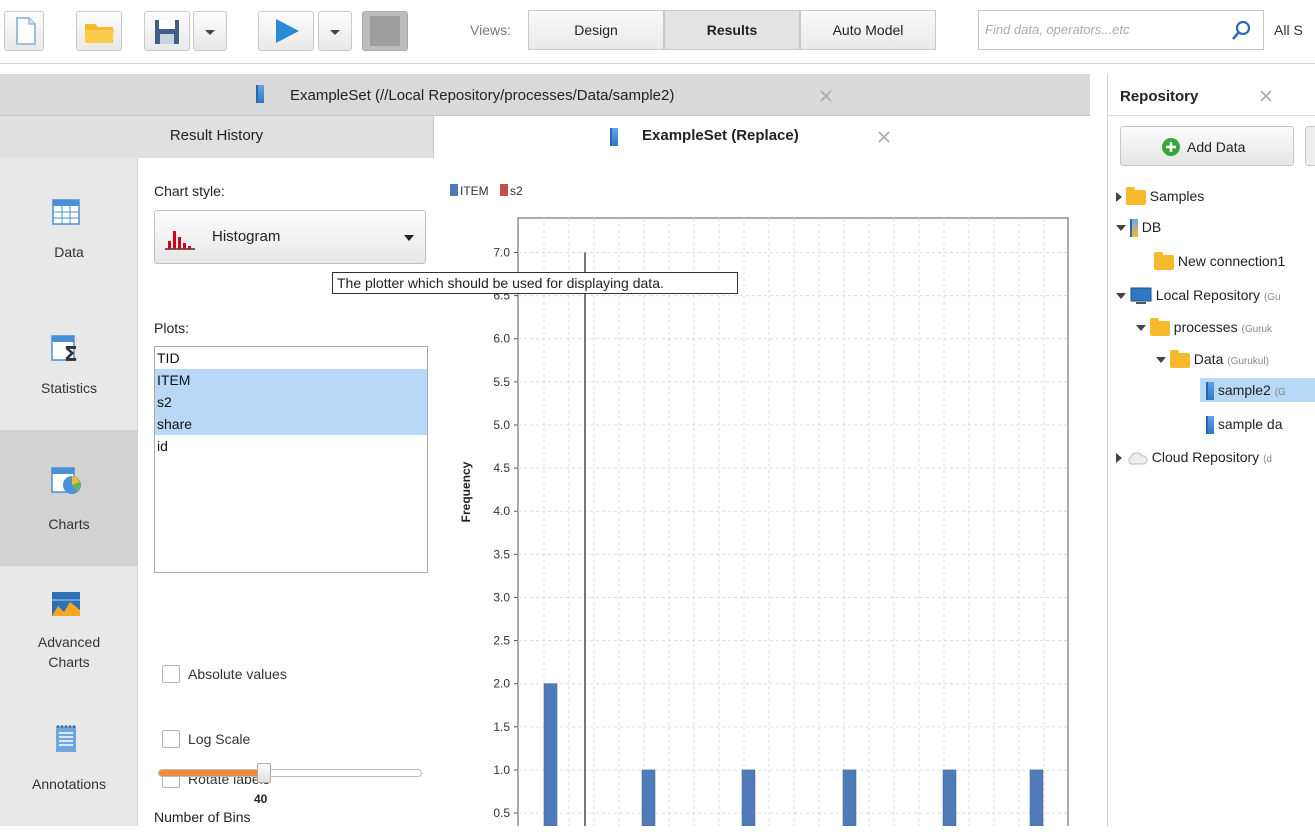 This screenshot has height=838, width=1315. What do you see at coordinates (291, 459) in the screenshot?
I see `plots-list: TID ITEM s2 share id` at bounding box center [291, 459].